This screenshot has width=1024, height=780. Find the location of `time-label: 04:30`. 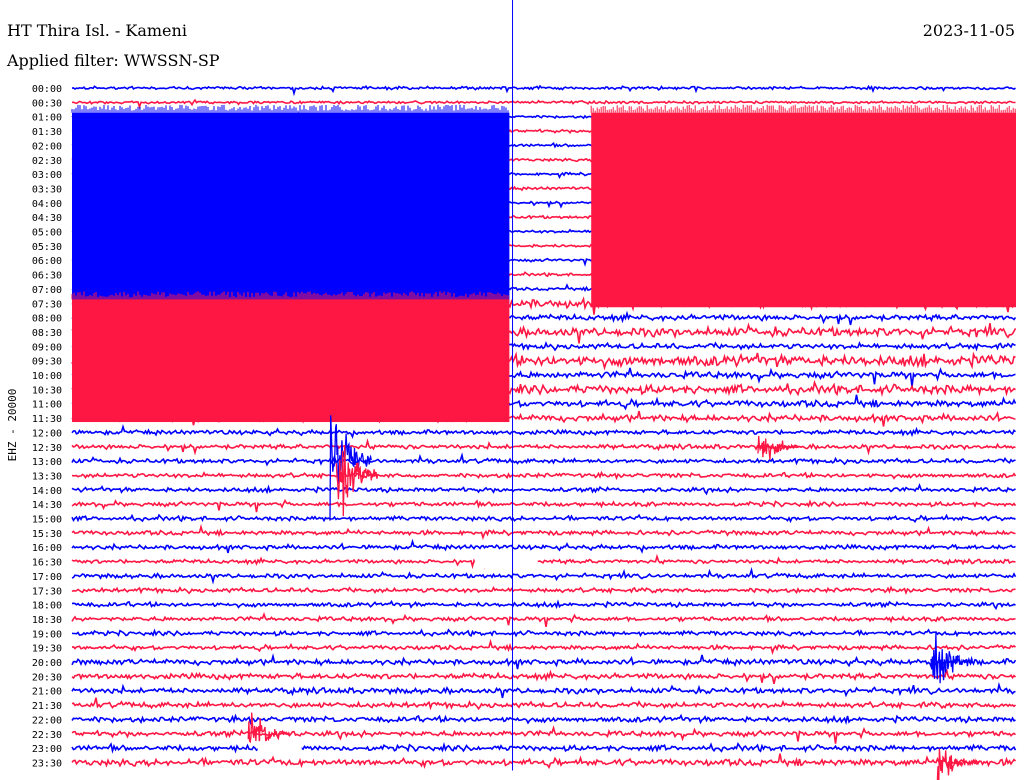

time-label: 04:30 is located at coordinates (47, 218).